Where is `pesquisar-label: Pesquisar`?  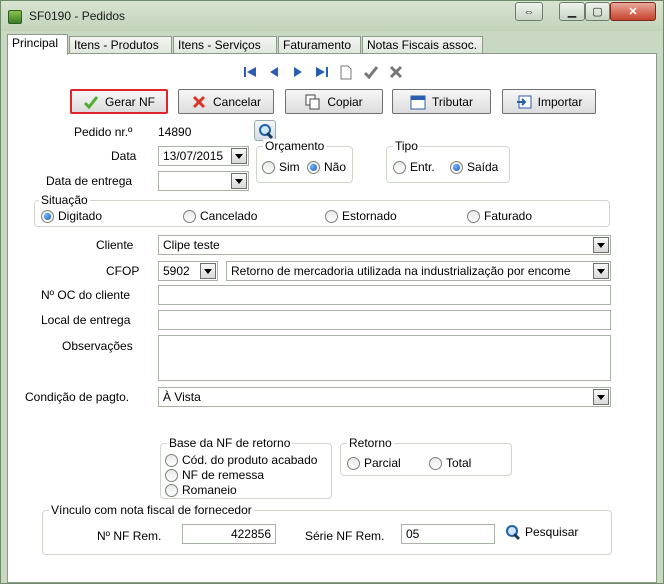
pesquisar-label: Pesquisar is located at coordinates (552, 531).